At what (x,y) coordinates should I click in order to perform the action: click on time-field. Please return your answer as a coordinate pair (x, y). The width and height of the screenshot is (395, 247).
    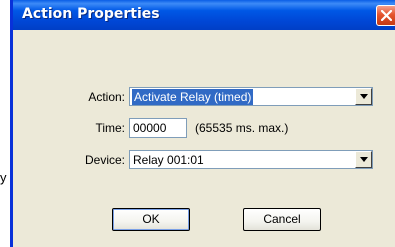
    Looking at the image, I should click on (158, 128).